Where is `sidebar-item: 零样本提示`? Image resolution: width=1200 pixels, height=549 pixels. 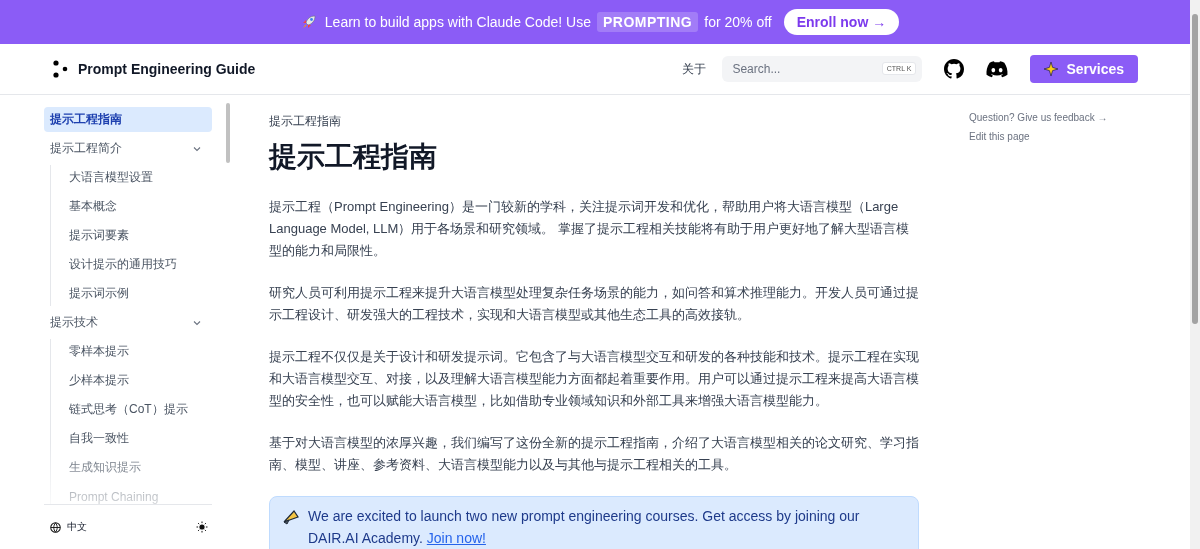 sidebar-item: 零样本提示 is located at coordinates (137, 351).